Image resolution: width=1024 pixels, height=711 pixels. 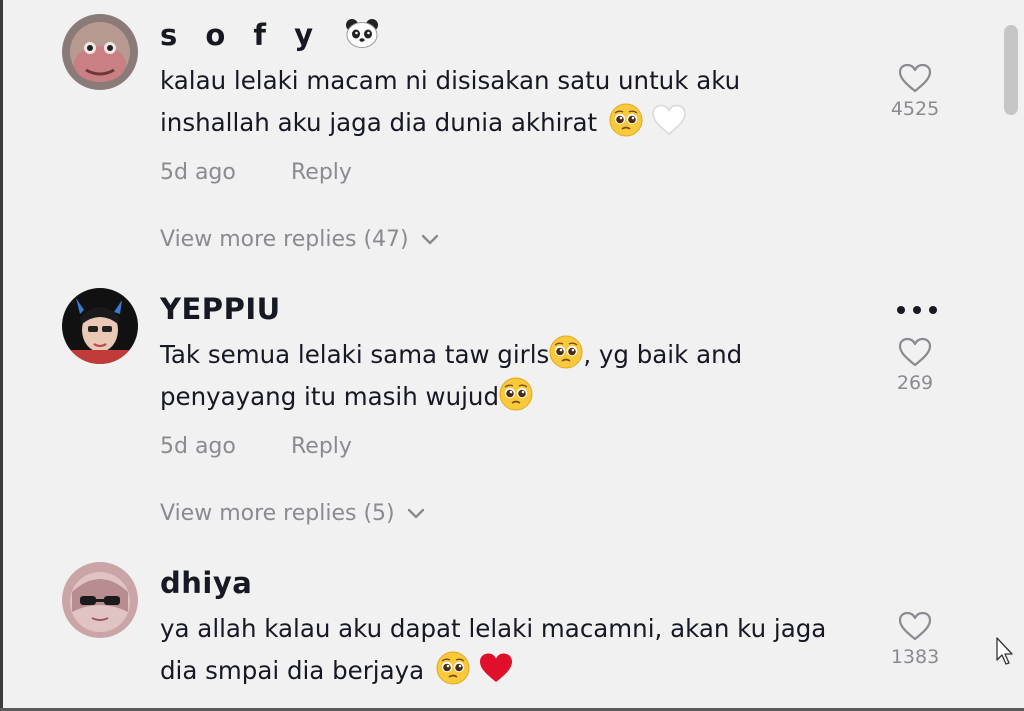 I want to click on comment-username: dhiya, so click(x=206, y=583).